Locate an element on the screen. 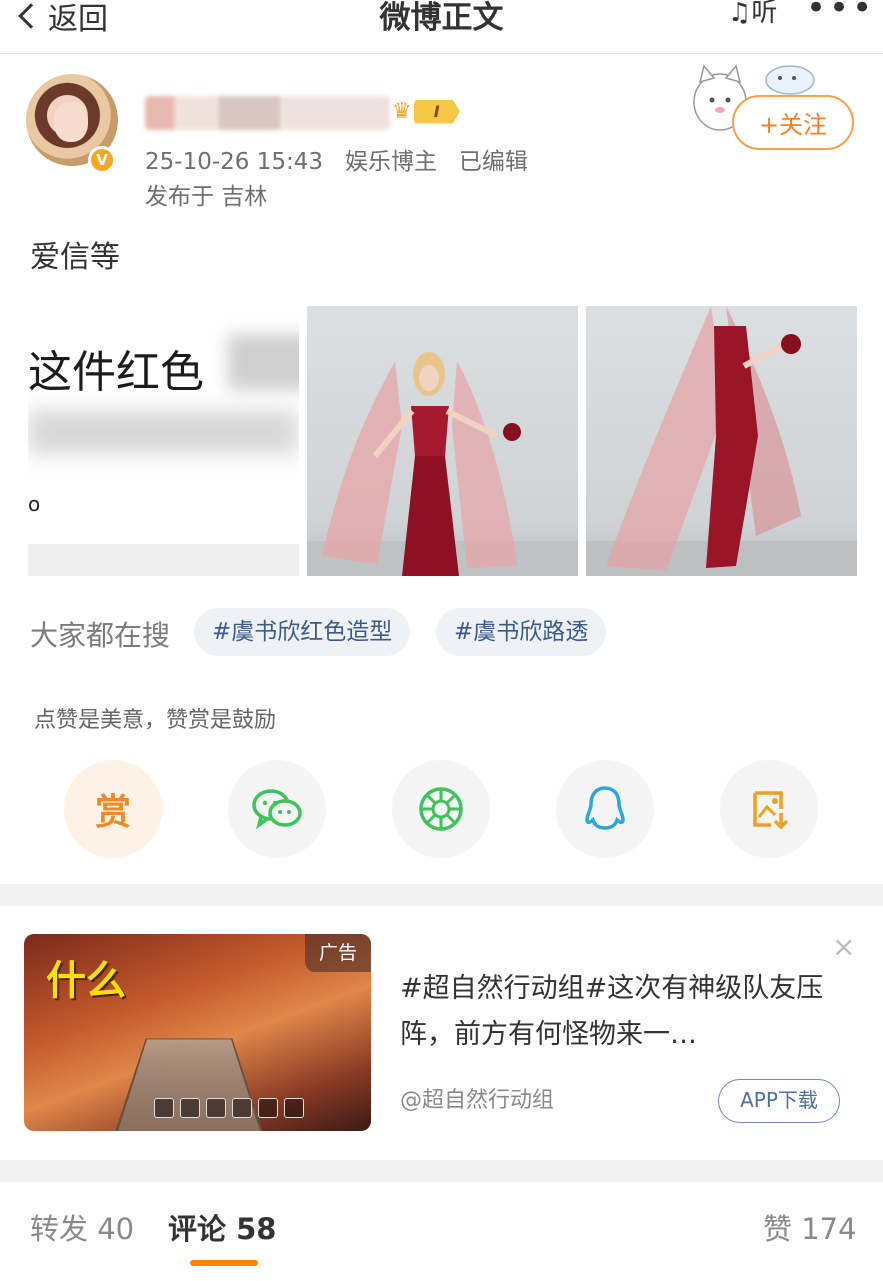 The width and height of the screenshot is (883, 1281). tab-comment: 评论 58 is located at coordinates (222, 1227).